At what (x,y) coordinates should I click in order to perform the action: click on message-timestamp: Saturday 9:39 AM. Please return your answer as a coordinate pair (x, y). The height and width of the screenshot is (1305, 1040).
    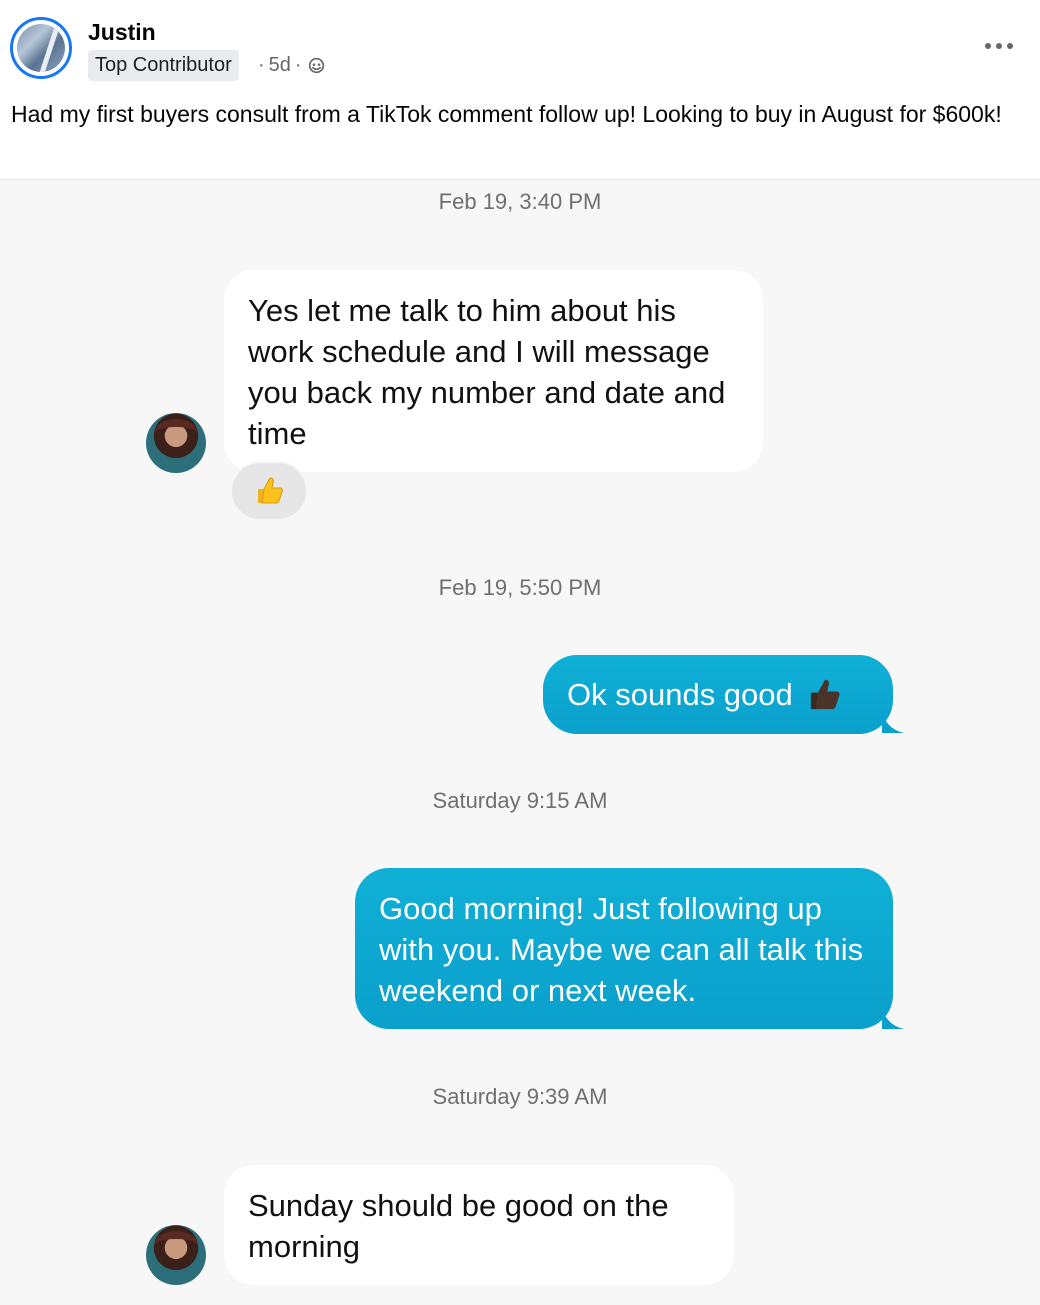
    Looking at the image, I should click on (520, 1096).